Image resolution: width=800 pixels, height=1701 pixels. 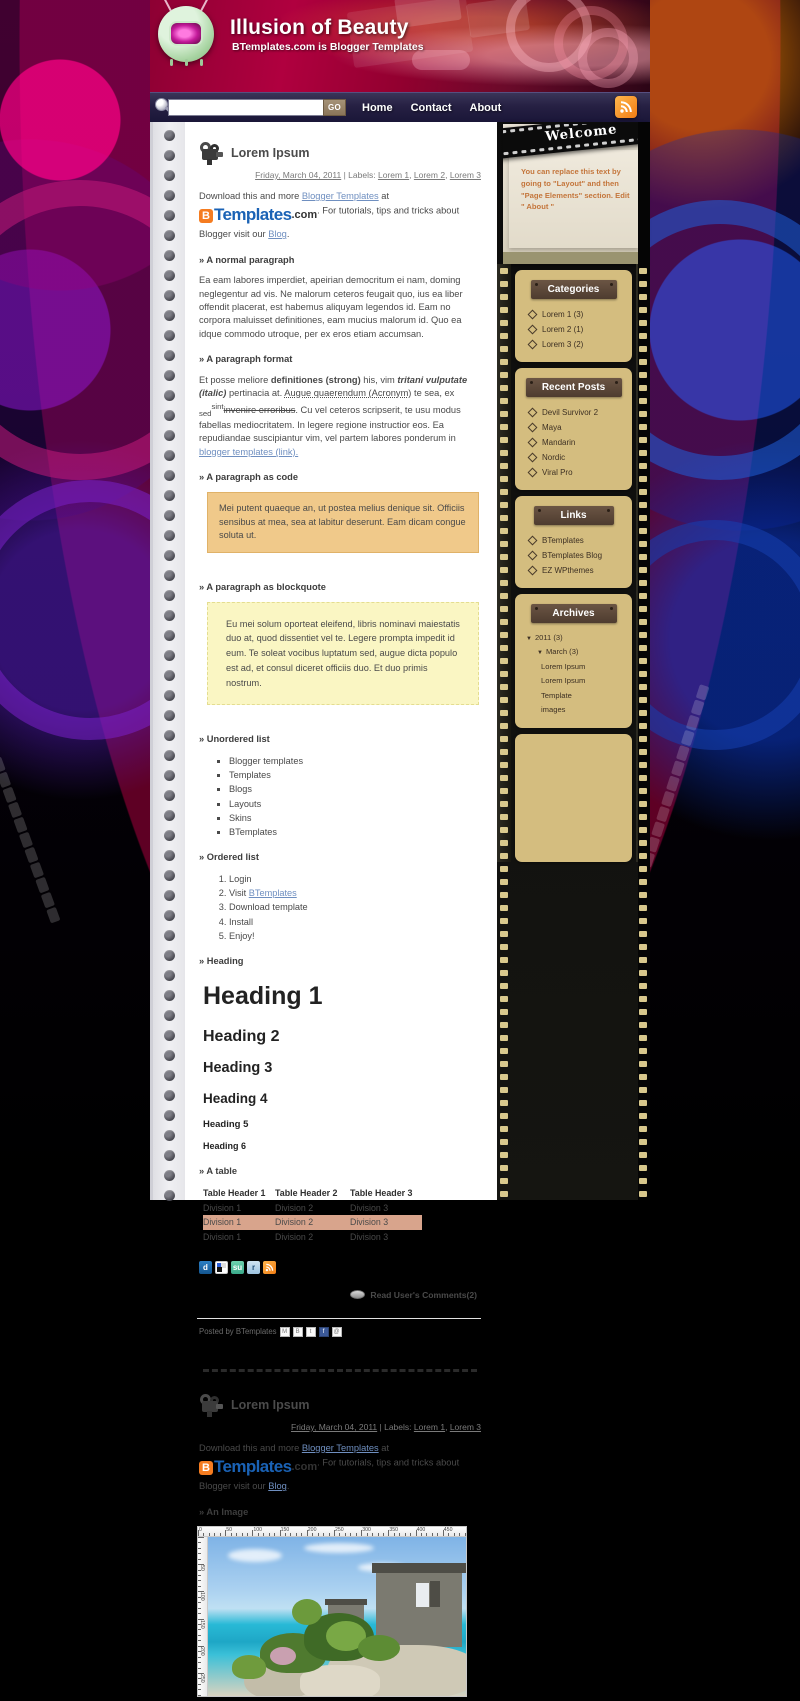 I want to click on search-go-button: GO, so click(x=334, y=107).